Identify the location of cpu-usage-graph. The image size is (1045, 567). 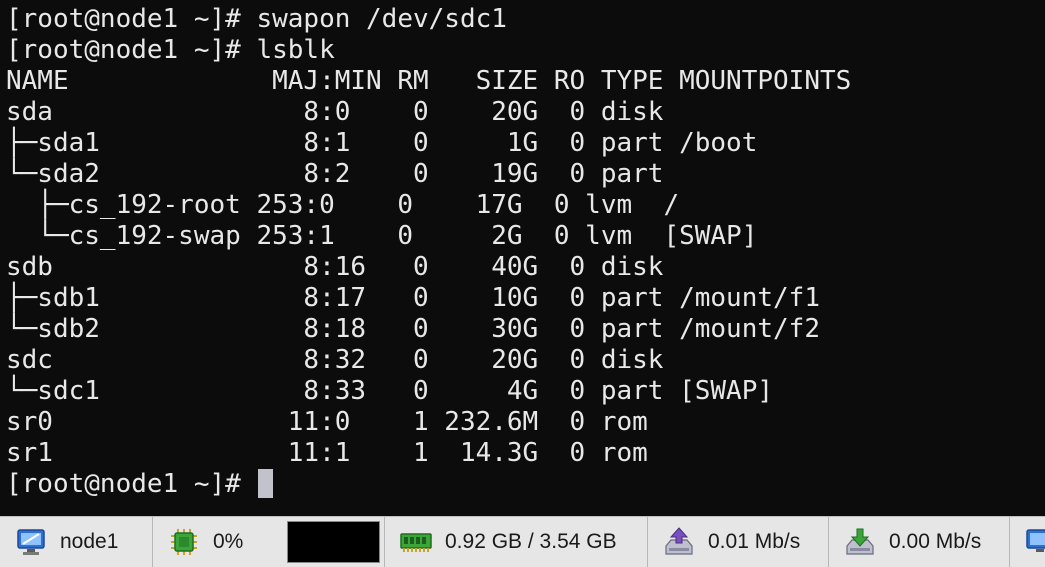
(333, 542).